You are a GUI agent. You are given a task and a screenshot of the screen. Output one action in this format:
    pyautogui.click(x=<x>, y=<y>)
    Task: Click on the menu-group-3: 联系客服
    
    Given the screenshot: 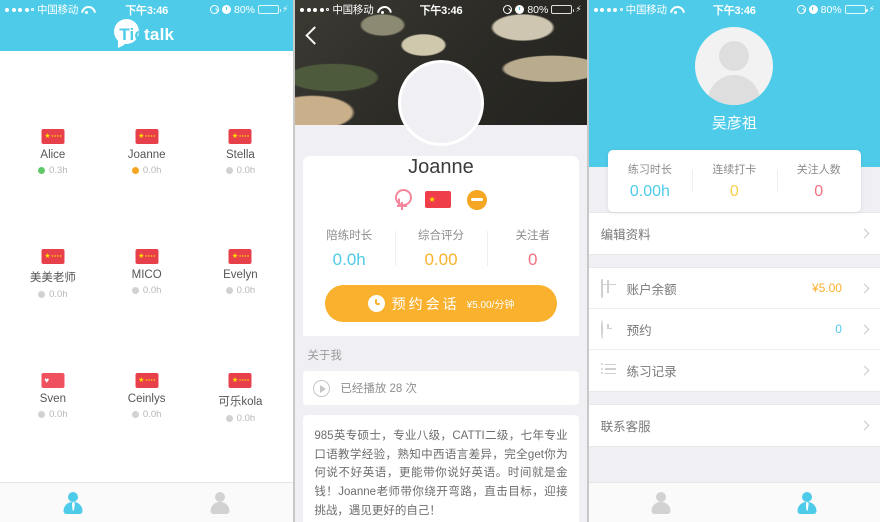 What is the action you would take?
    pyautogui.click(x=734, y=425)
    